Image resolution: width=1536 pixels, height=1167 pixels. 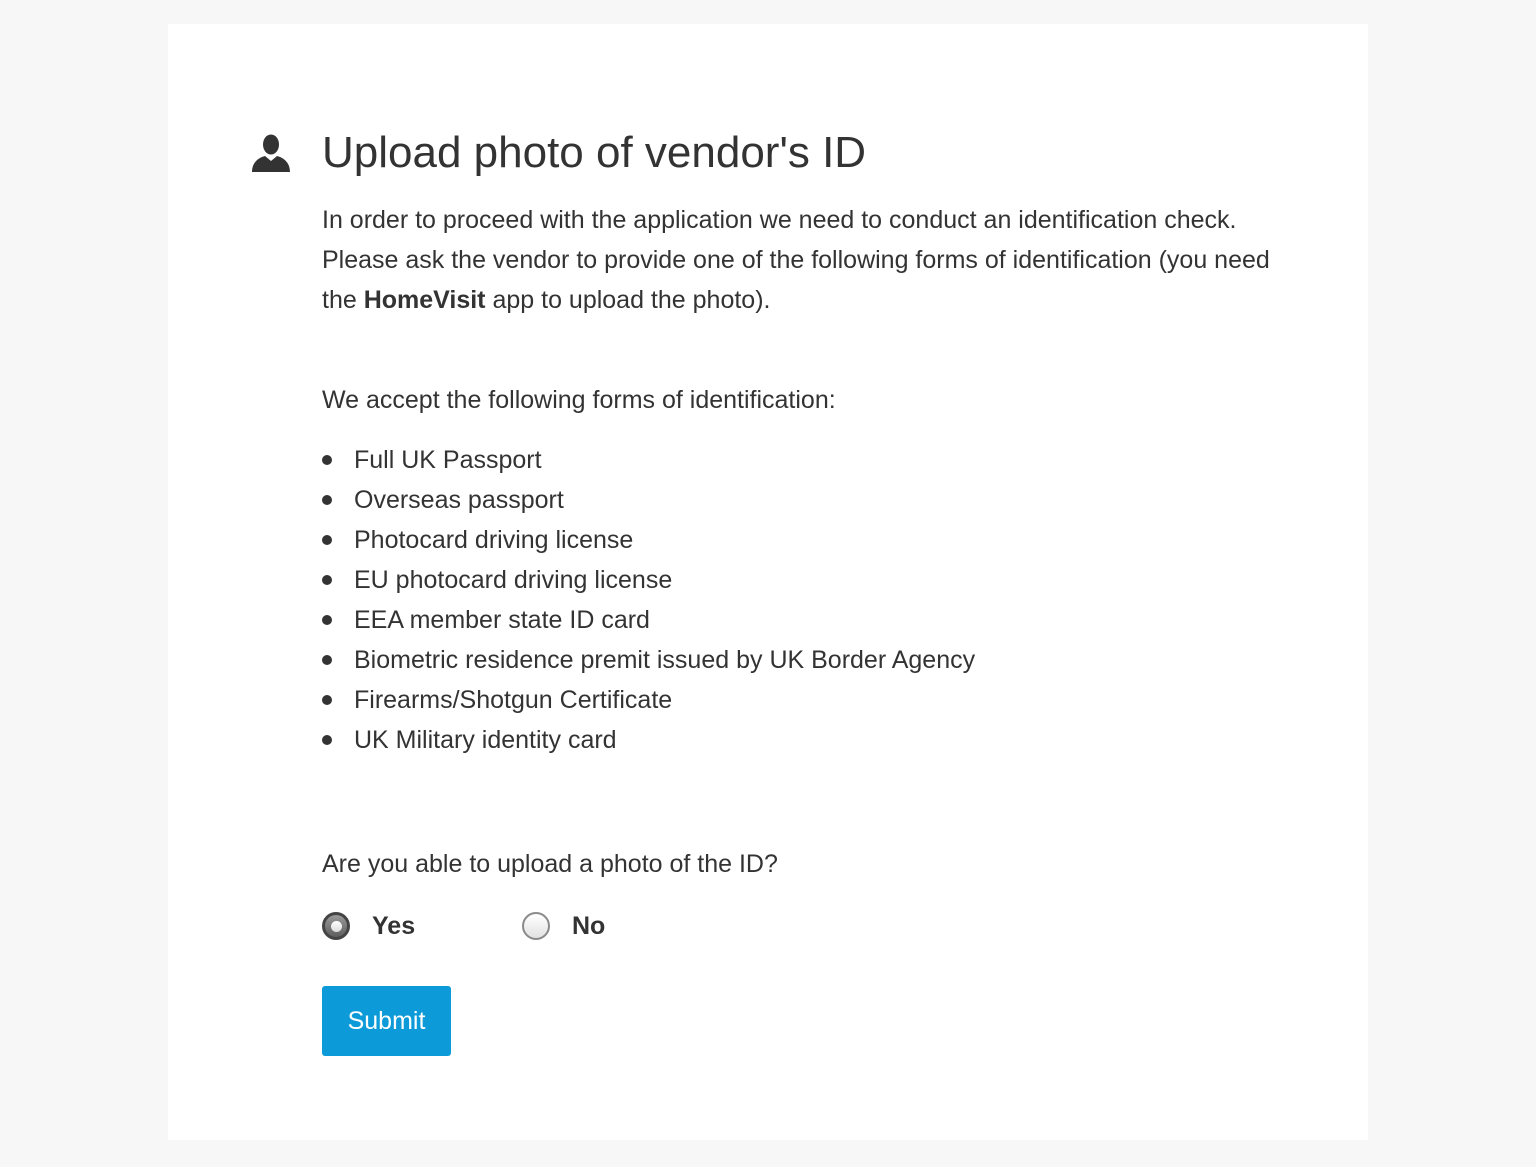 What do you see at coordinates (648, 540) in the screenshot?
I see `list-item: Photocard driving license` at bounding box center [648, 540].